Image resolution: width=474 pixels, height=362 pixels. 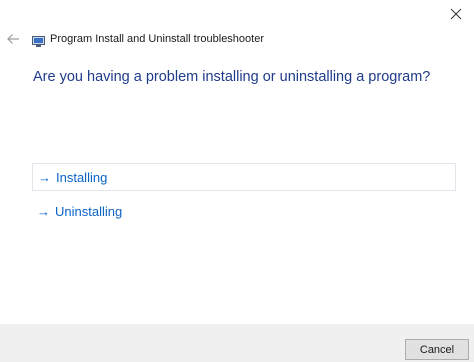 I want to click on footer-bar, so click(x=237, y=343).